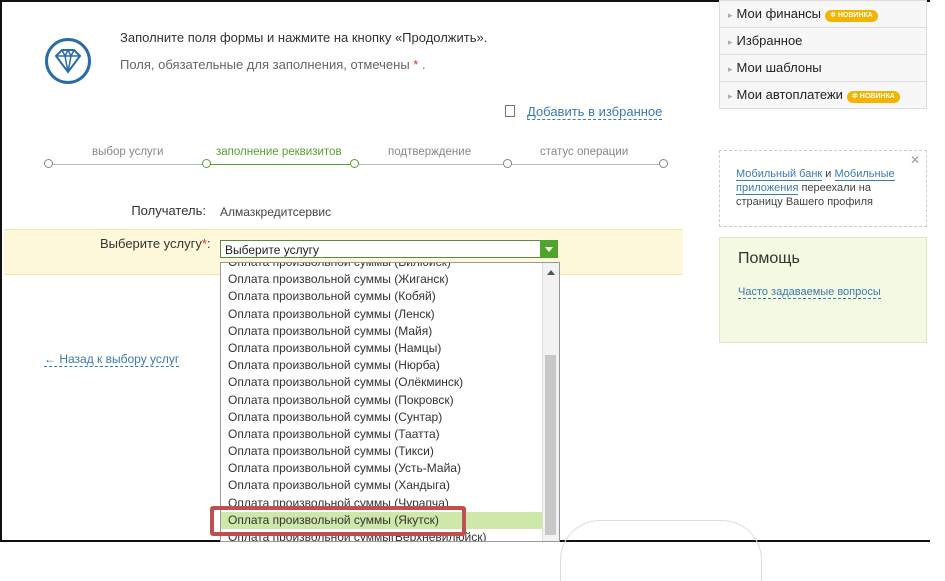 Image resolution: width=945 pixels, height=581 pixels. Describe the element at coordinates (390, 267) in the screenshot. I see `dropdown-option: Оплата произвольной суммы (Вилюйск)` at that location.